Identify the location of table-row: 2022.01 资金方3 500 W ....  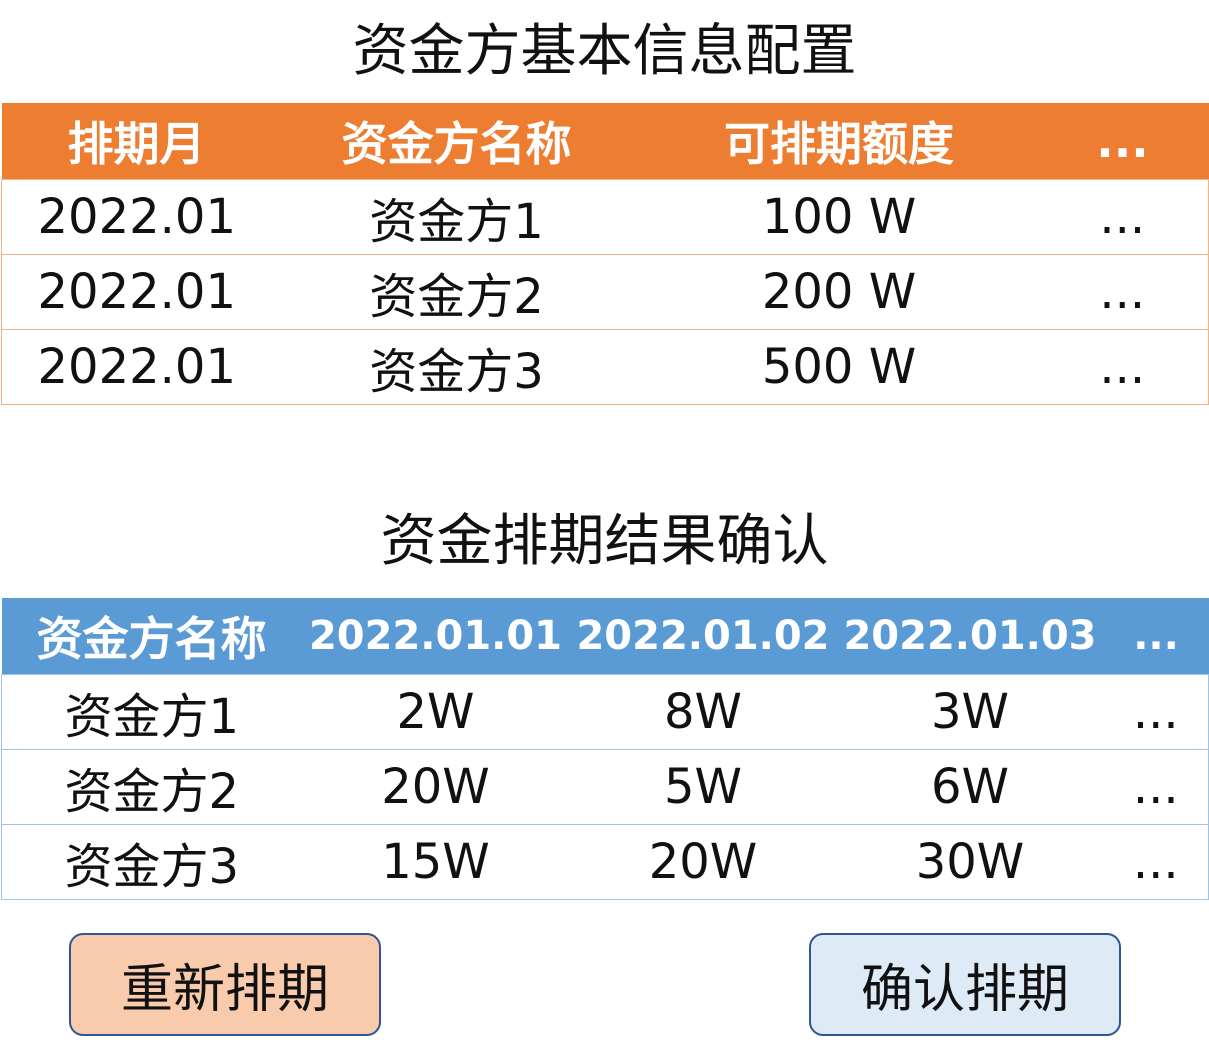
(605, 367).